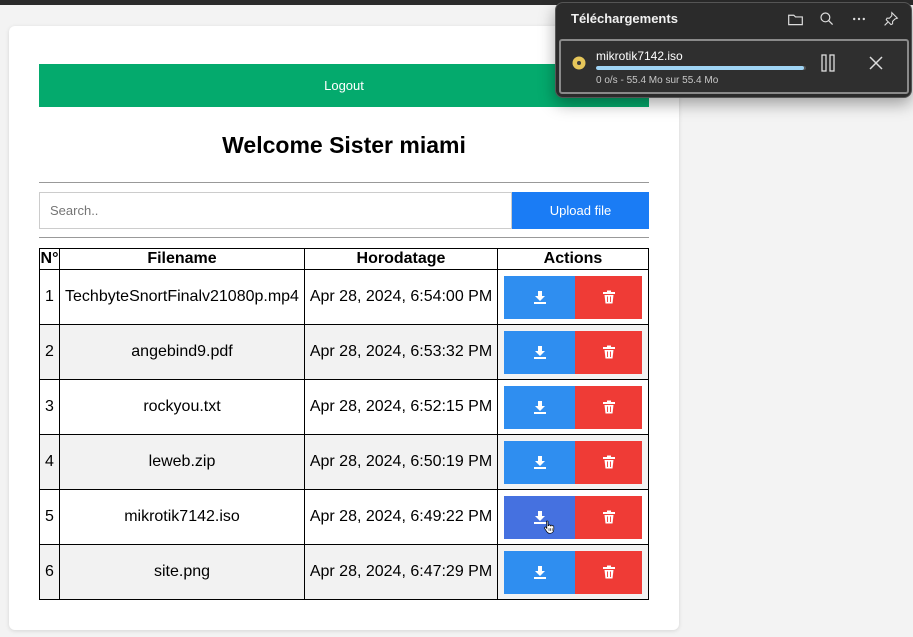 The width and height of the screenshot is (913, 637). What do you see at coordinates (401, 407) in the screenshot?
I see `row-timestamp: Apr 28, 2024, 6:52:15 PM` at bounding box center [401, 407].